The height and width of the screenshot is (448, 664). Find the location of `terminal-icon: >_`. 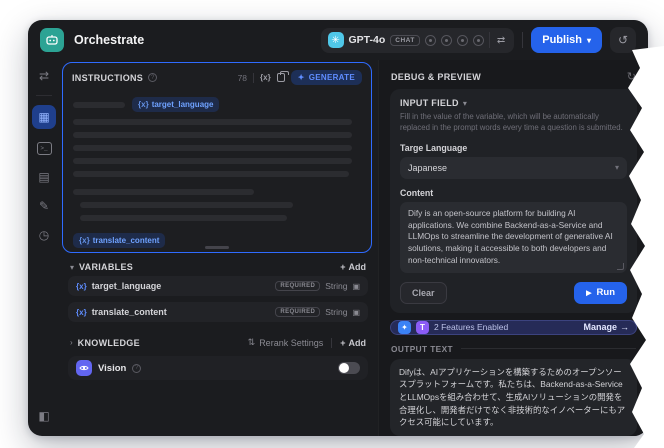

terminal-icon: >_ is located at coordinates (44, 148).